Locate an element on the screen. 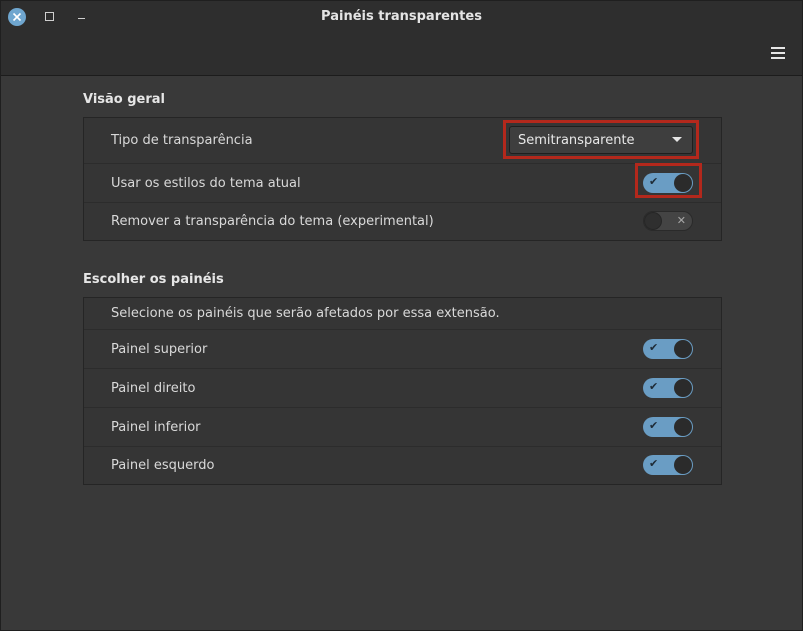 The height and width of the screenshot is (631, 803). panel-bottom-label: Painel inferior is located at coordinates (156, 427).